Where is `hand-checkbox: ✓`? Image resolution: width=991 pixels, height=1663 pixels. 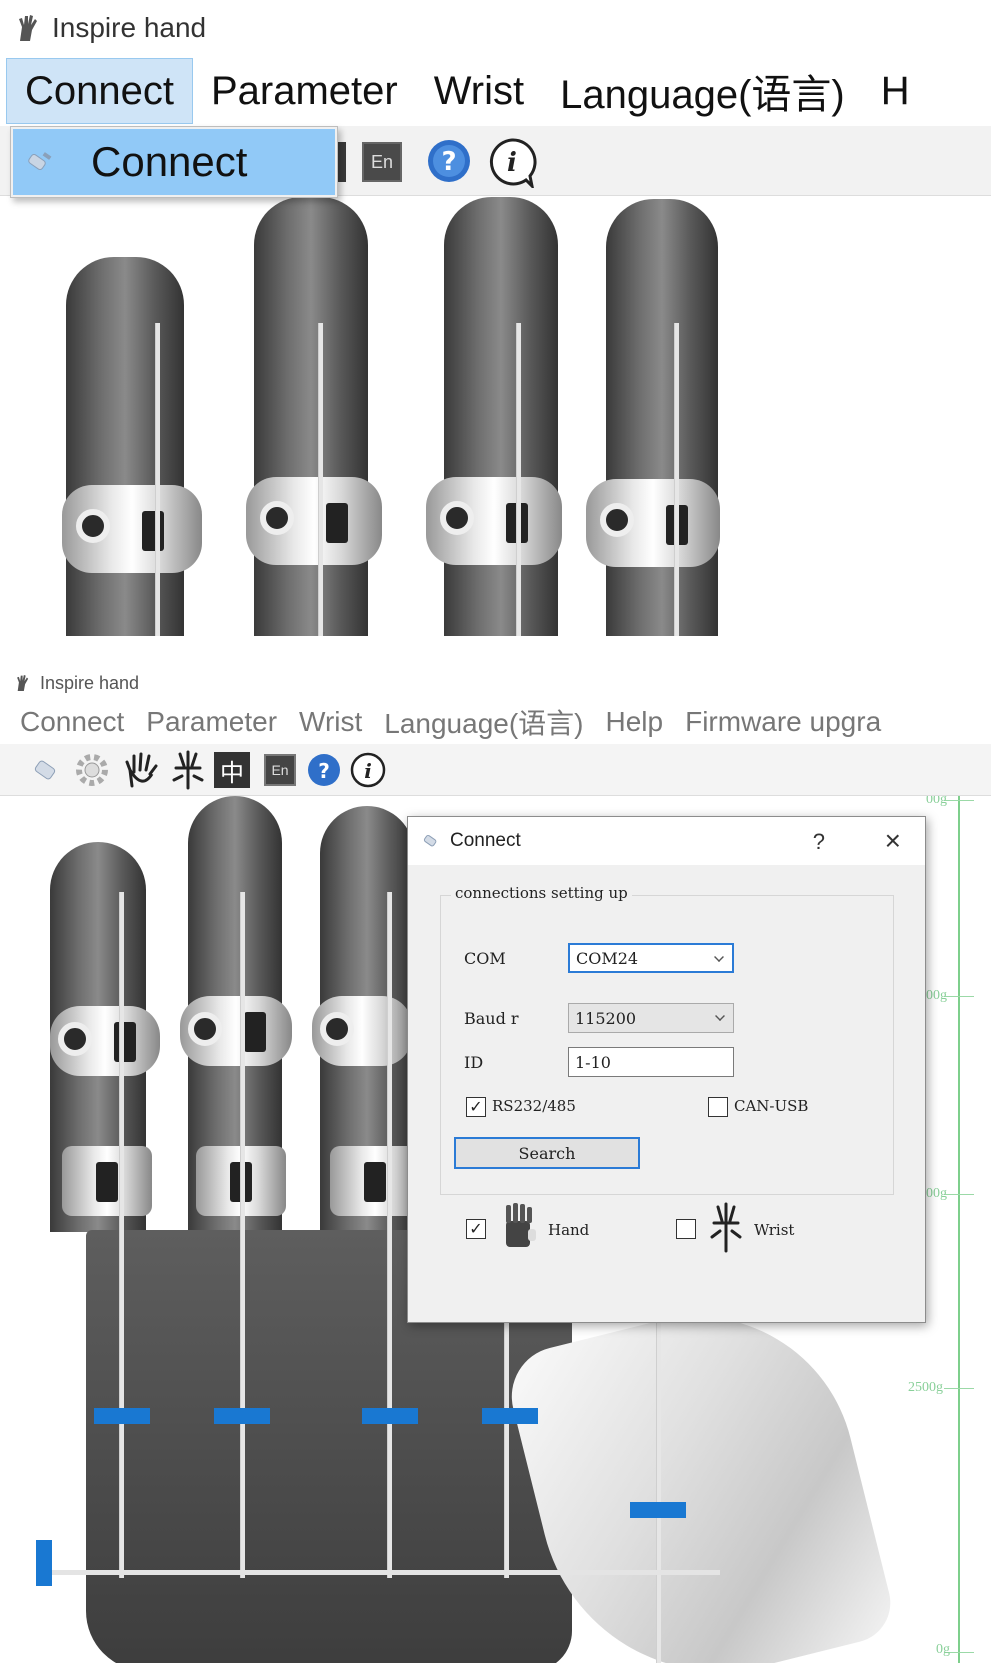 hand-checkbox: ✓ is located at coordinates (476, 1229).